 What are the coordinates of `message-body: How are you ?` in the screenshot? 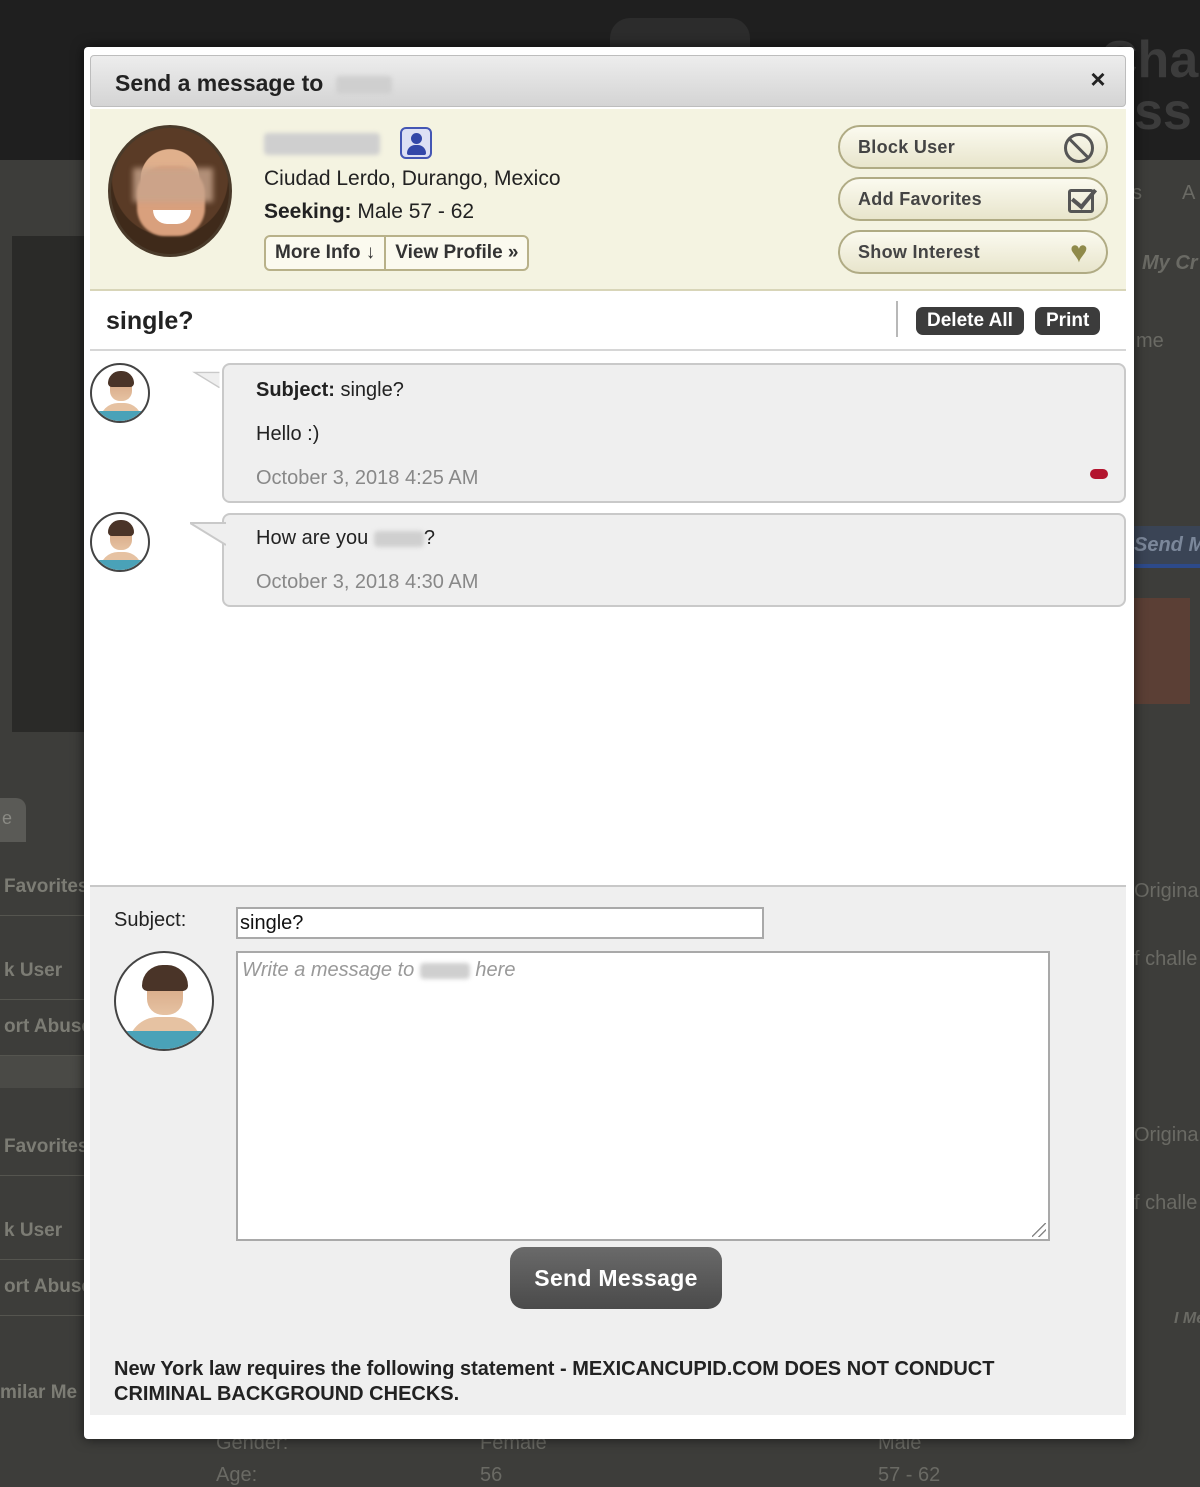 It's located at (345, 538).